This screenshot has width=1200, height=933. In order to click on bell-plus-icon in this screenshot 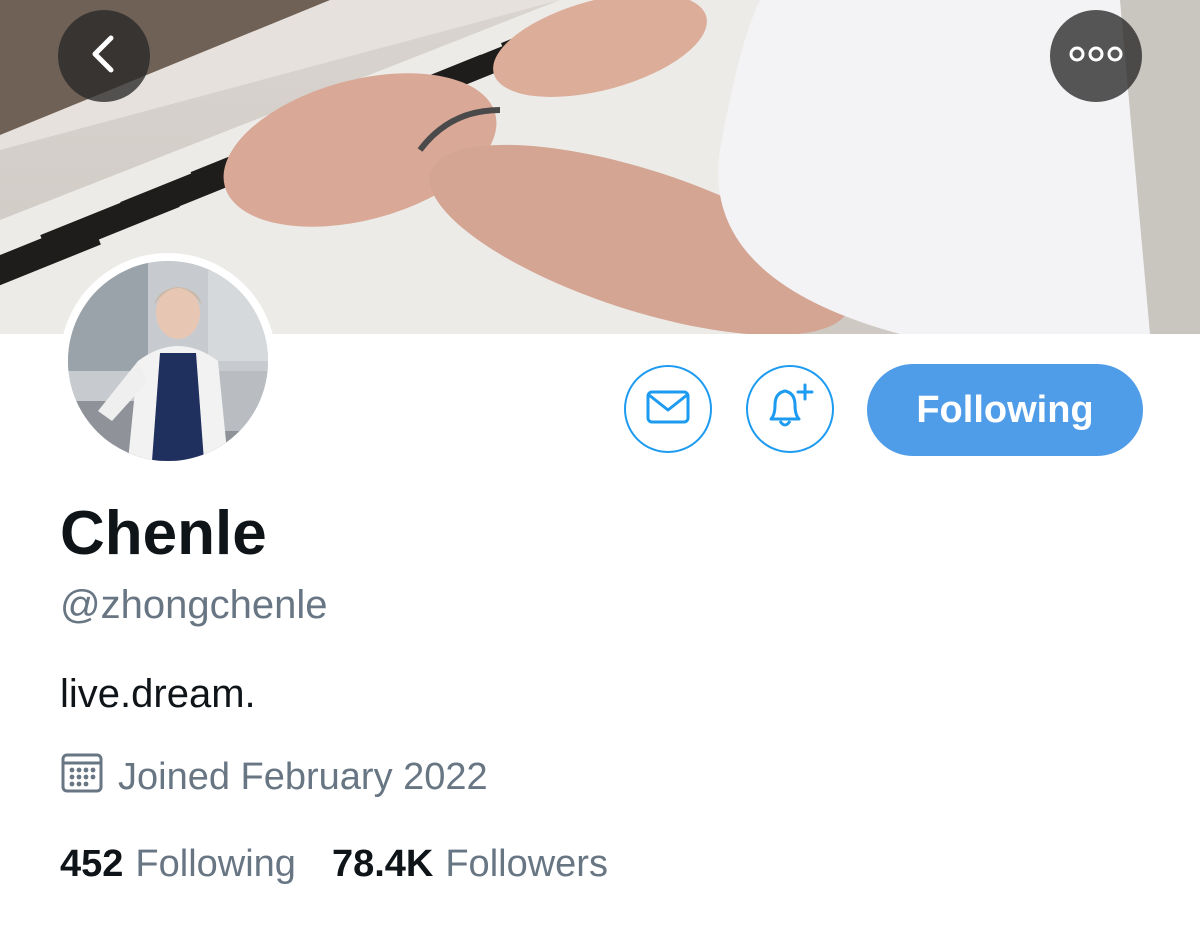, I will do `click(790, 409)`.